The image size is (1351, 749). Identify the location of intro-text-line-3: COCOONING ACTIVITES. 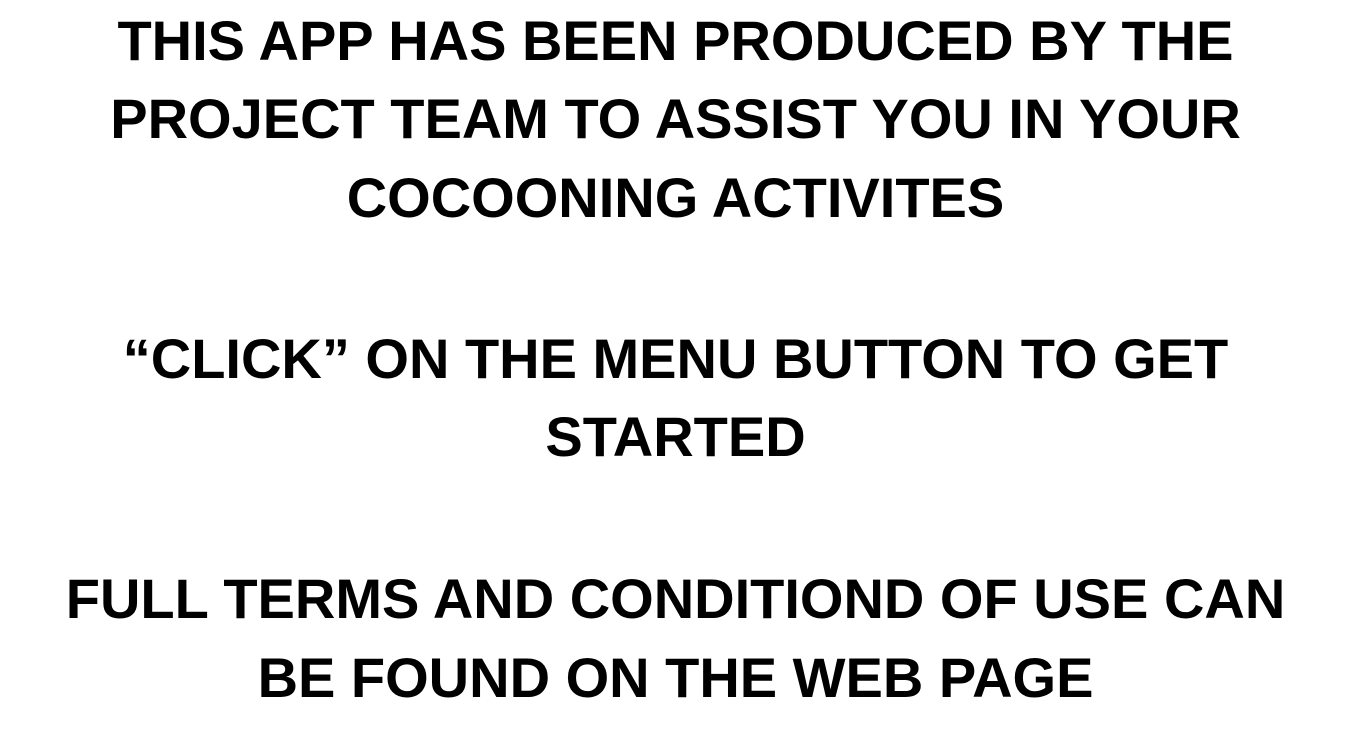
(675, 197).